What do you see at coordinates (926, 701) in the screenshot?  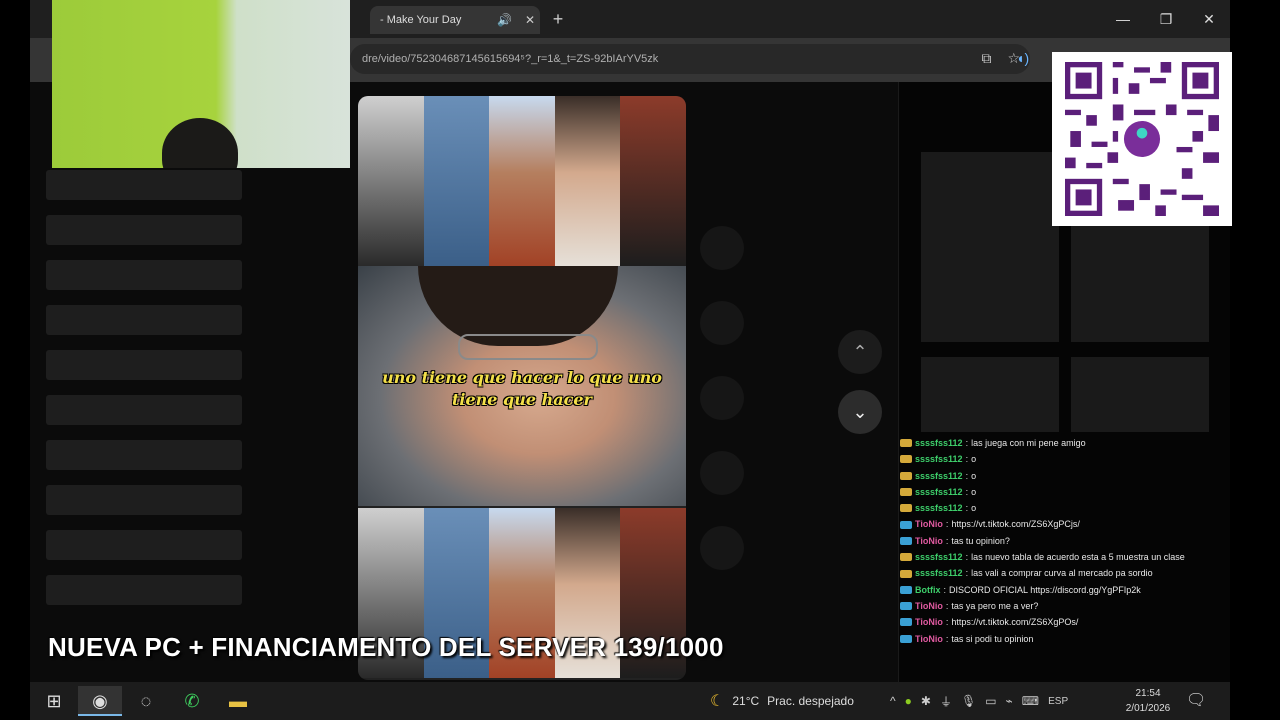 I see `bluetooth-icon: ✱` at bounding box center [926, 701].